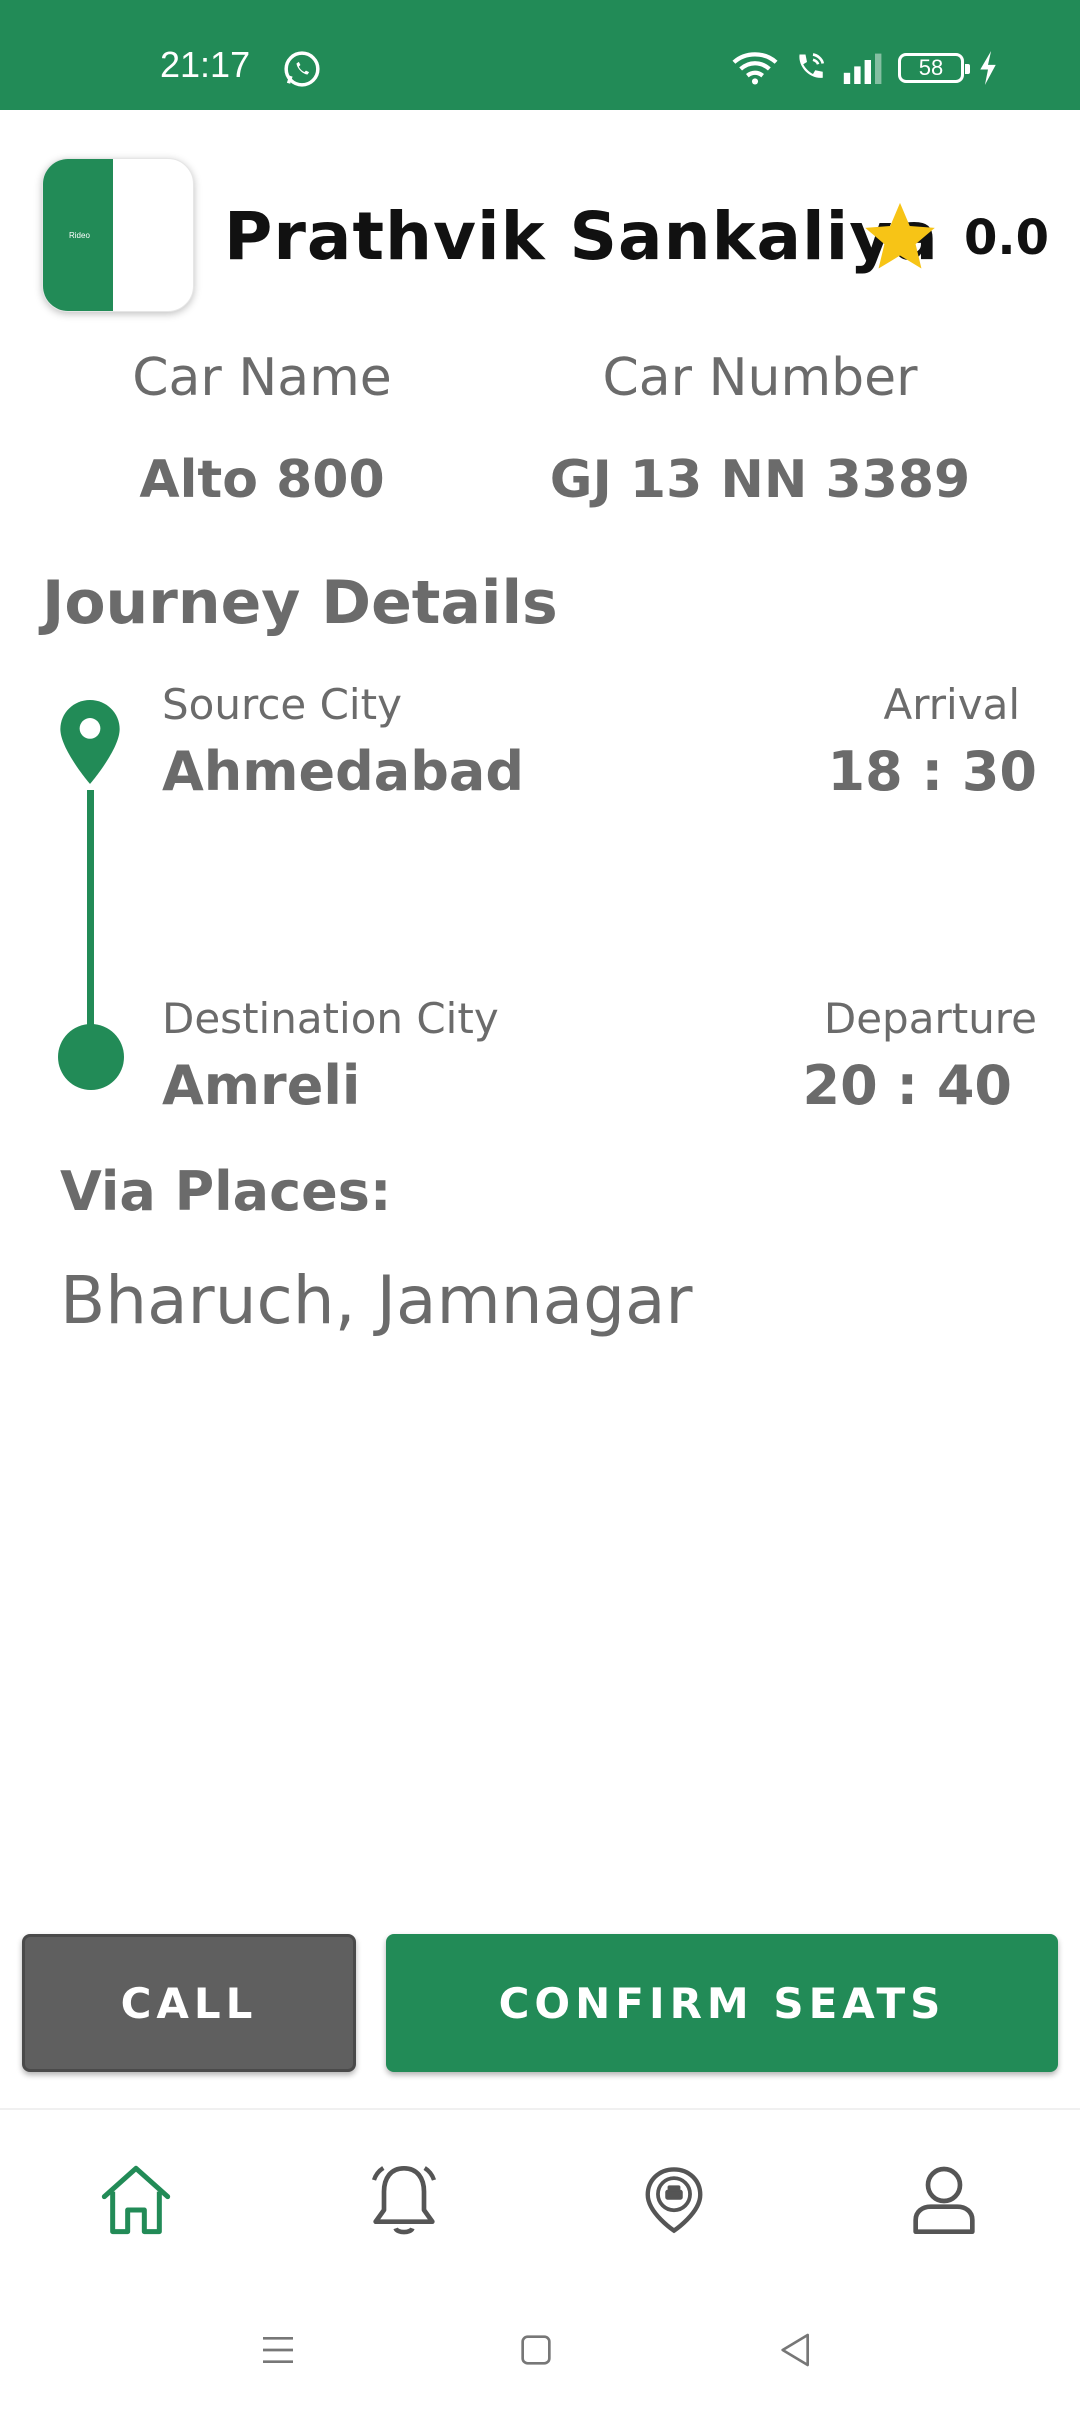 Image resolution: width=1080 pixels, height=2412 pixels. Describe the element at coordinates (581, 236) in the screenshot. I see `driver-name: Prathvik Sankaliya` at that location.